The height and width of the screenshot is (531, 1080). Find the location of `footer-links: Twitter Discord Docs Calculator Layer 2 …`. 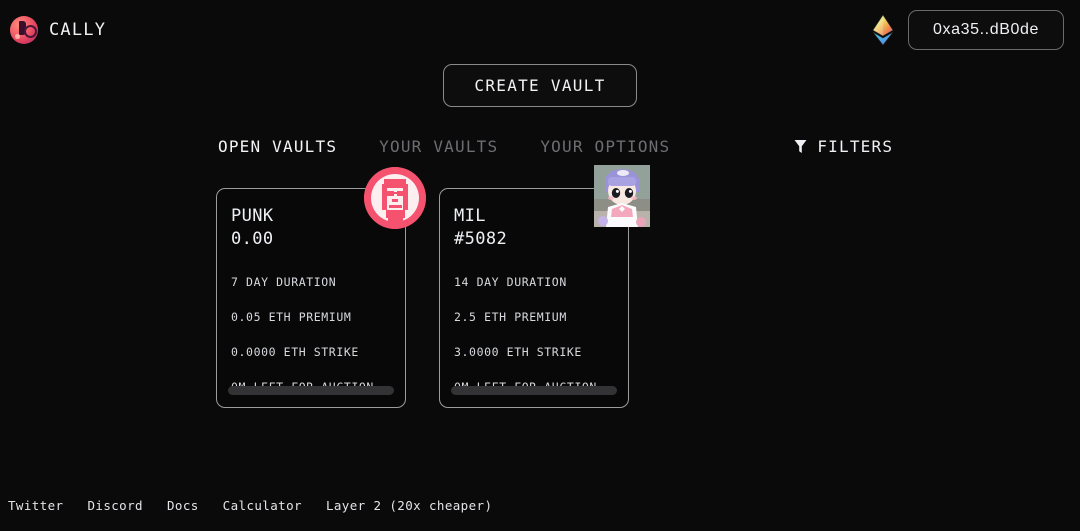

footer-links: Twitter Discord Docs Calculator Layer 2 … is located at coordinates (250, 505).